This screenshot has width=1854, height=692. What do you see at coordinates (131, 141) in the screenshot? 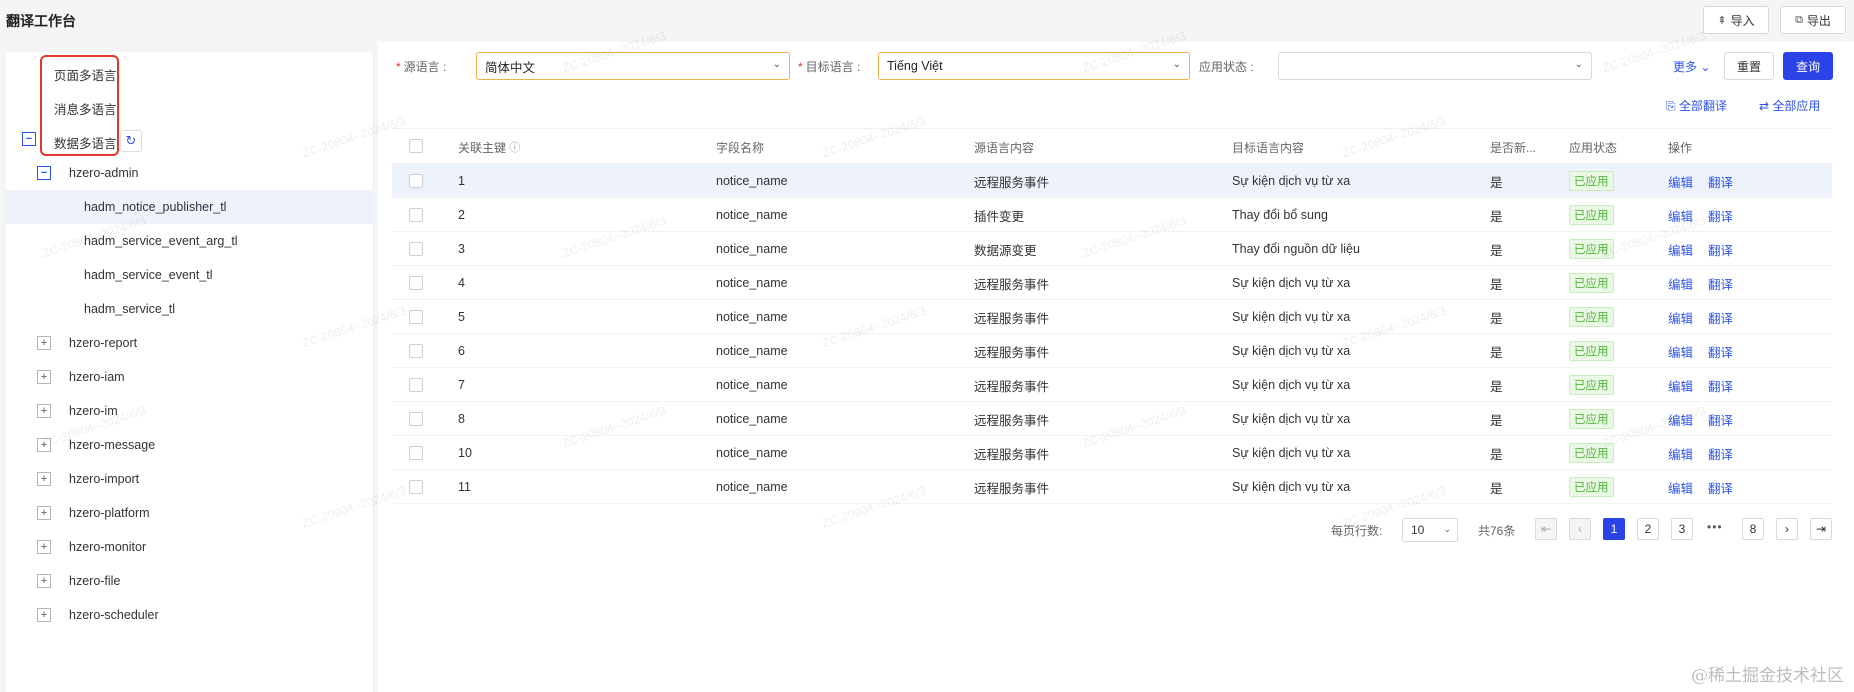
I see `refresh-button: ↻` at bounding box center [131, 141].